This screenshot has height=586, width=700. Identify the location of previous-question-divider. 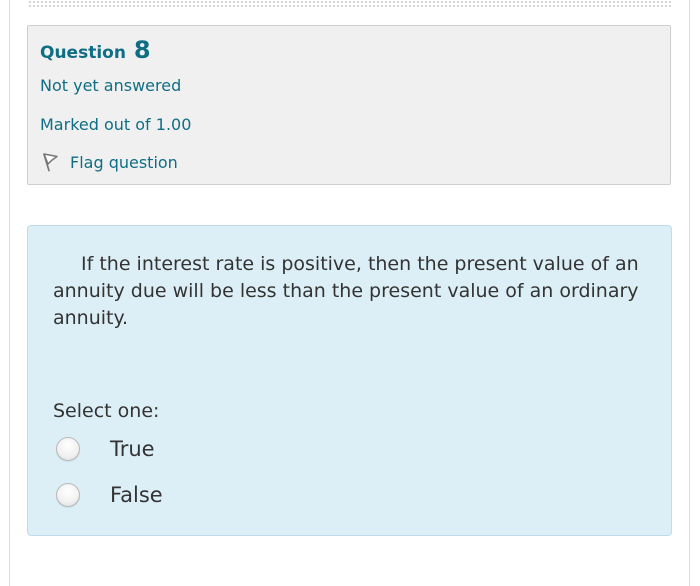
(350, 4).